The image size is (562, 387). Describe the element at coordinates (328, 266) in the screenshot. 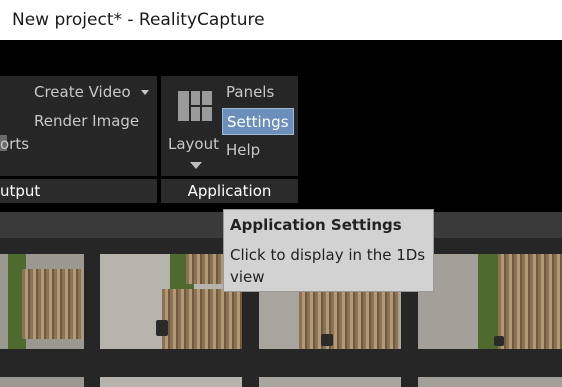

I see `tooltip-text: Click to display in the 1Ds view` at that location.